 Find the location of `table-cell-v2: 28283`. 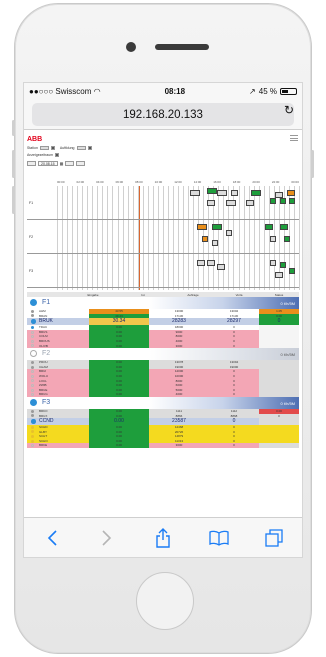

table-cell-v2: 28283 is located at coordinates (179, 322).